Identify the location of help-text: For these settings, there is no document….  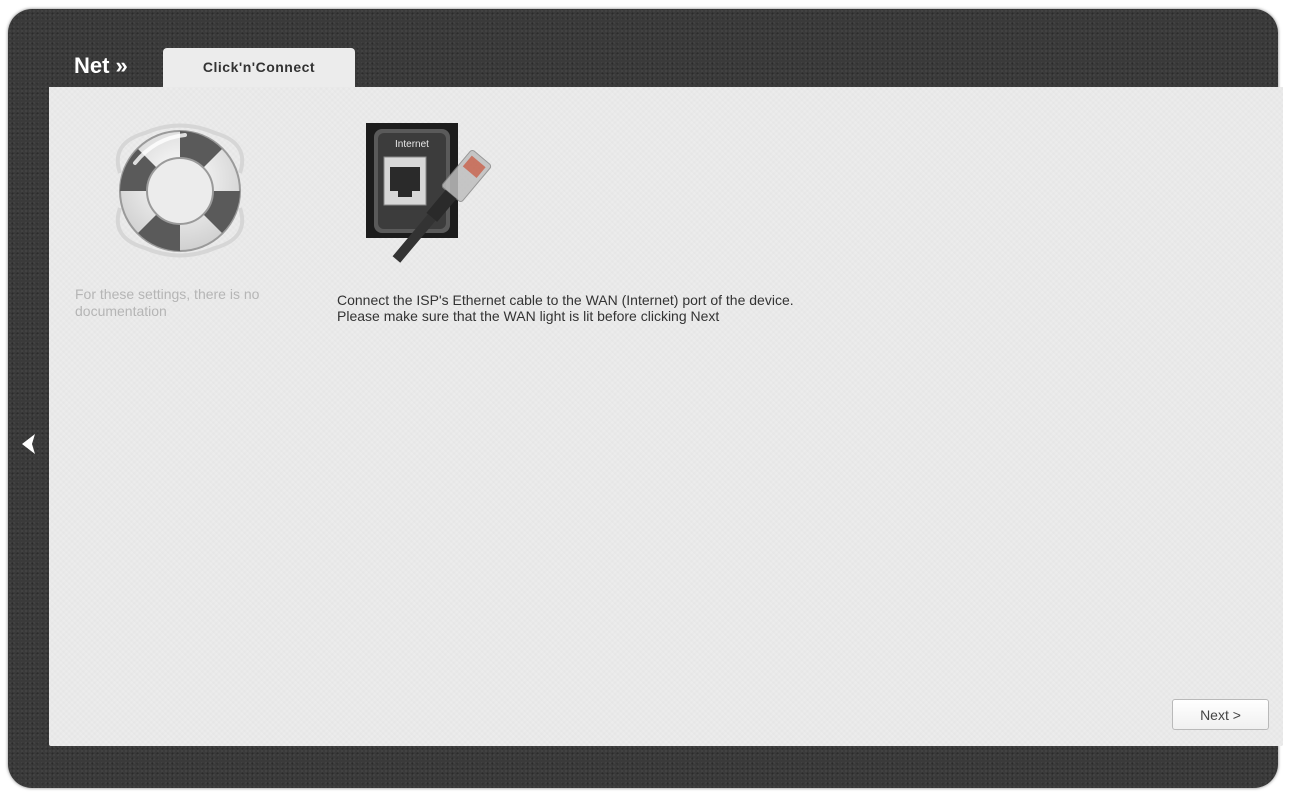
(167, 302).